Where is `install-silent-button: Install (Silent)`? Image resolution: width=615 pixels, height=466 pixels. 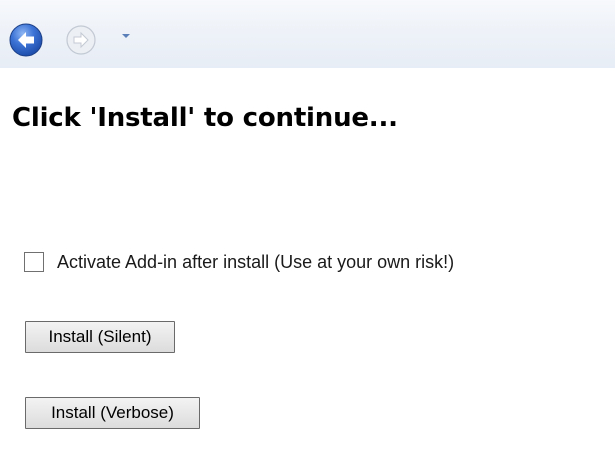
install-silent-button: Install (Silent) is located at coordinates (100, 337).